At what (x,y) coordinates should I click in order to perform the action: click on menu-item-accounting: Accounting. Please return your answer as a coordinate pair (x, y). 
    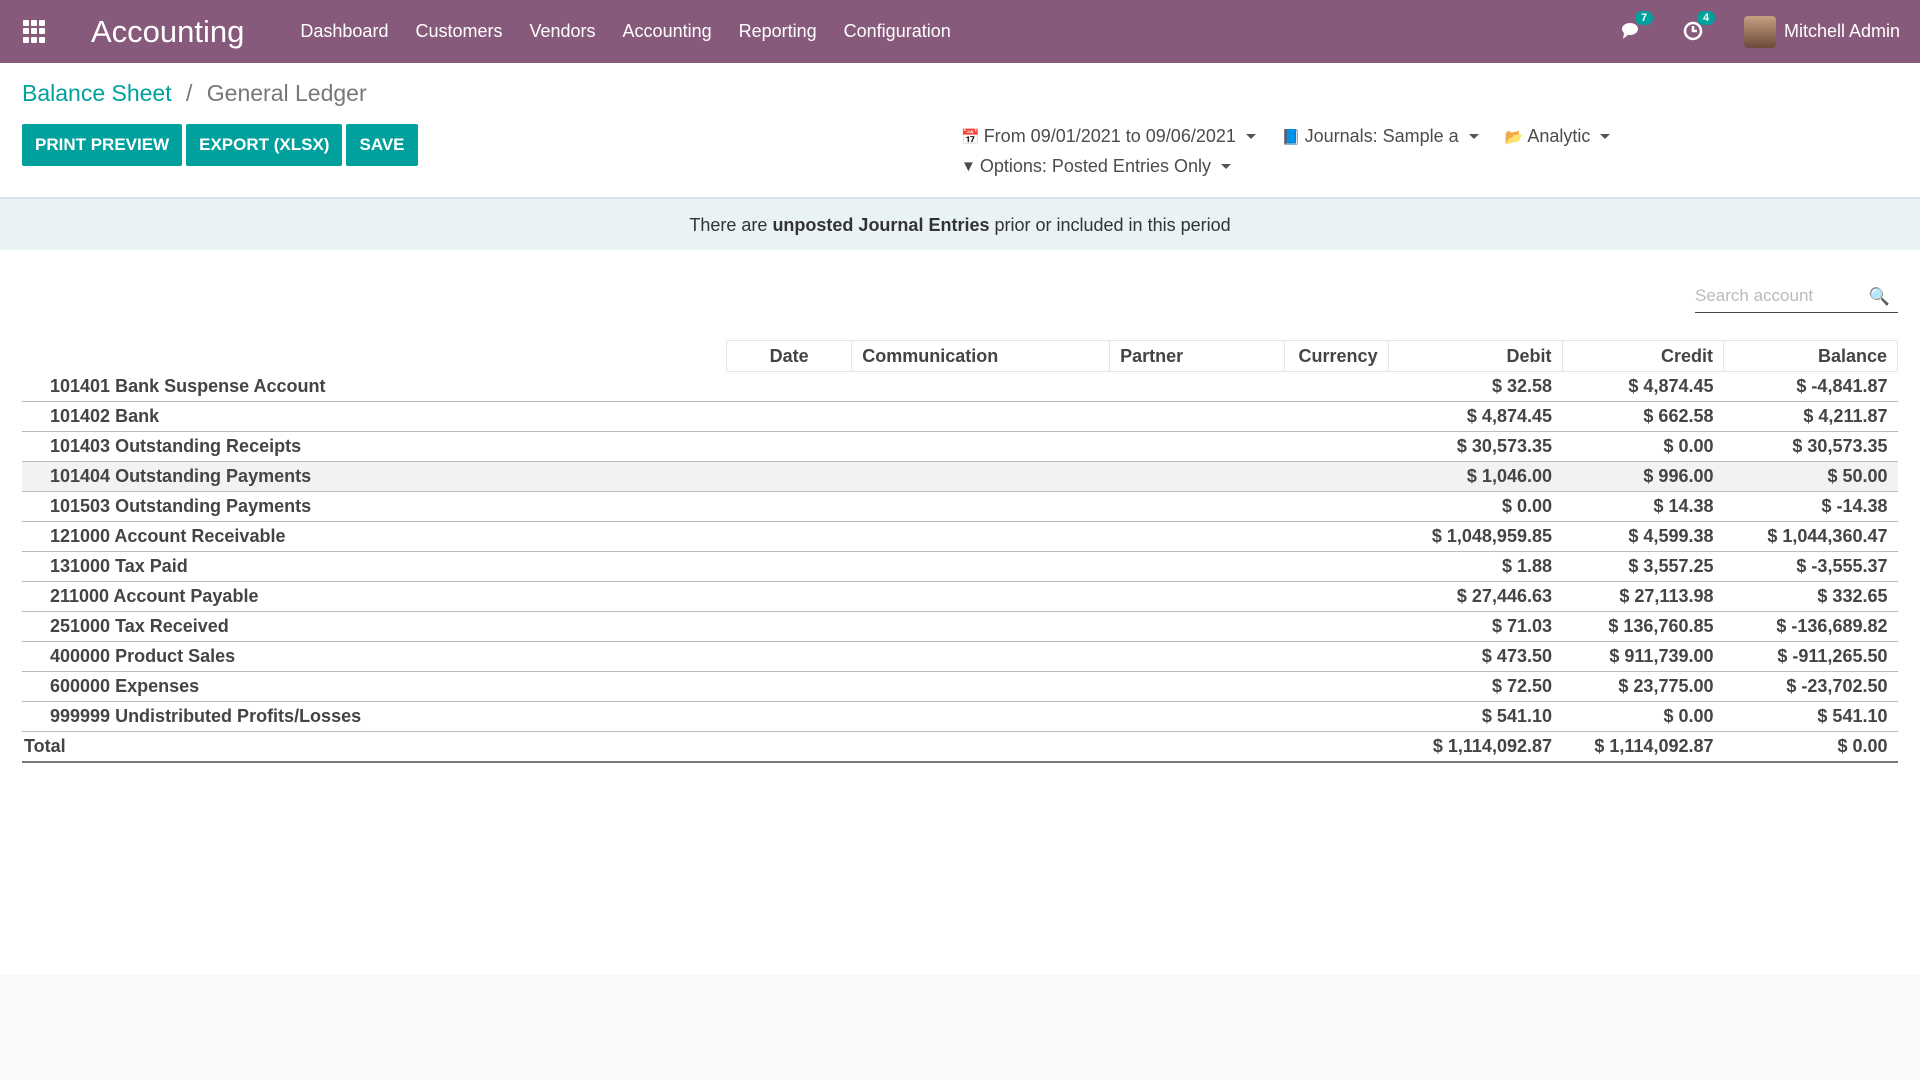
    Looking at the image, I should click on (667, 31).